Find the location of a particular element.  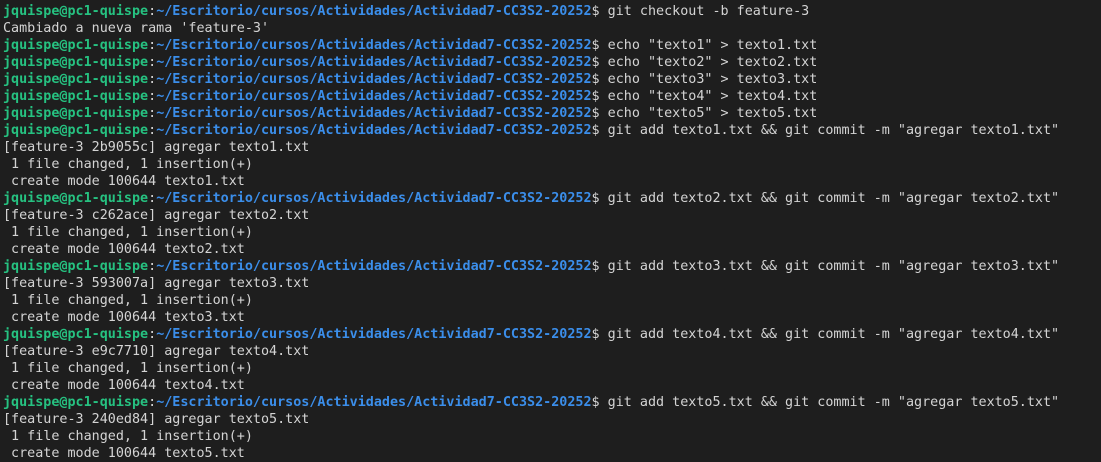

output-text: [feature-3 c262ace] agregar texto2.txt is located at coordinates (156, 215).